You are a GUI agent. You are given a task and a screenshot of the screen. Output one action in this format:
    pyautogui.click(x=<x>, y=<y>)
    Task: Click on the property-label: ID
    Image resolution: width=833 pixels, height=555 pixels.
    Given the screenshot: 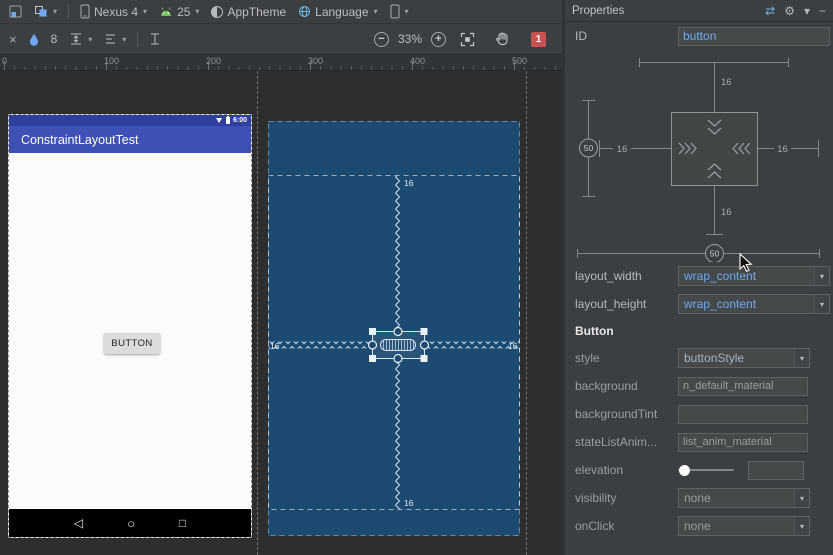 What is the action you would take?
    pyautogui.click(x=581, y=36)
    